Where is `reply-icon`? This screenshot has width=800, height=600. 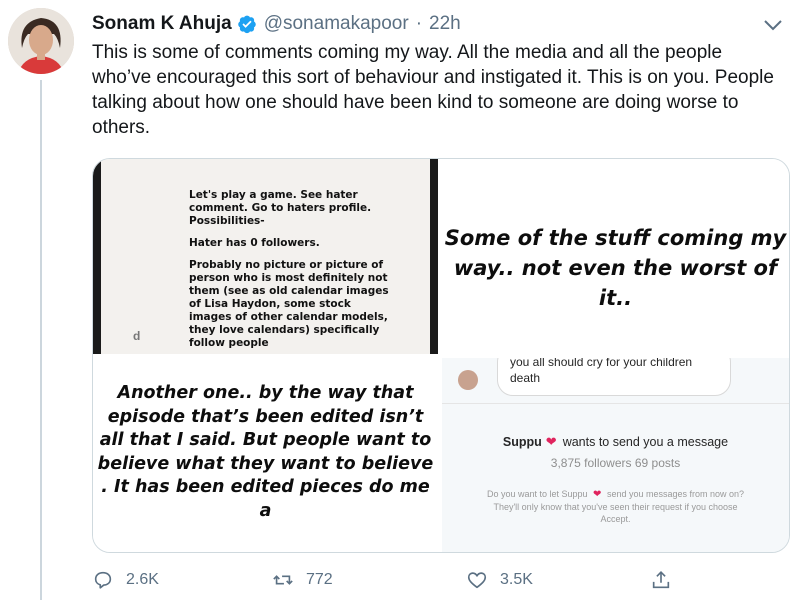
reply-icon is located at coordinates (103, 580).